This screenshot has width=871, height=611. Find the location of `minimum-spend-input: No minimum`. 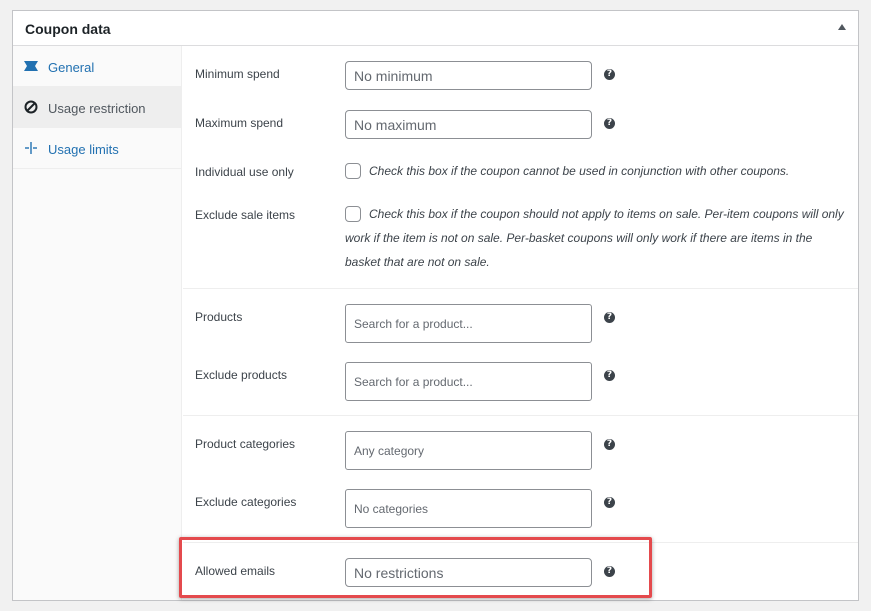

minimum-spend-input: No minimum is located at coordinates (468, 75).